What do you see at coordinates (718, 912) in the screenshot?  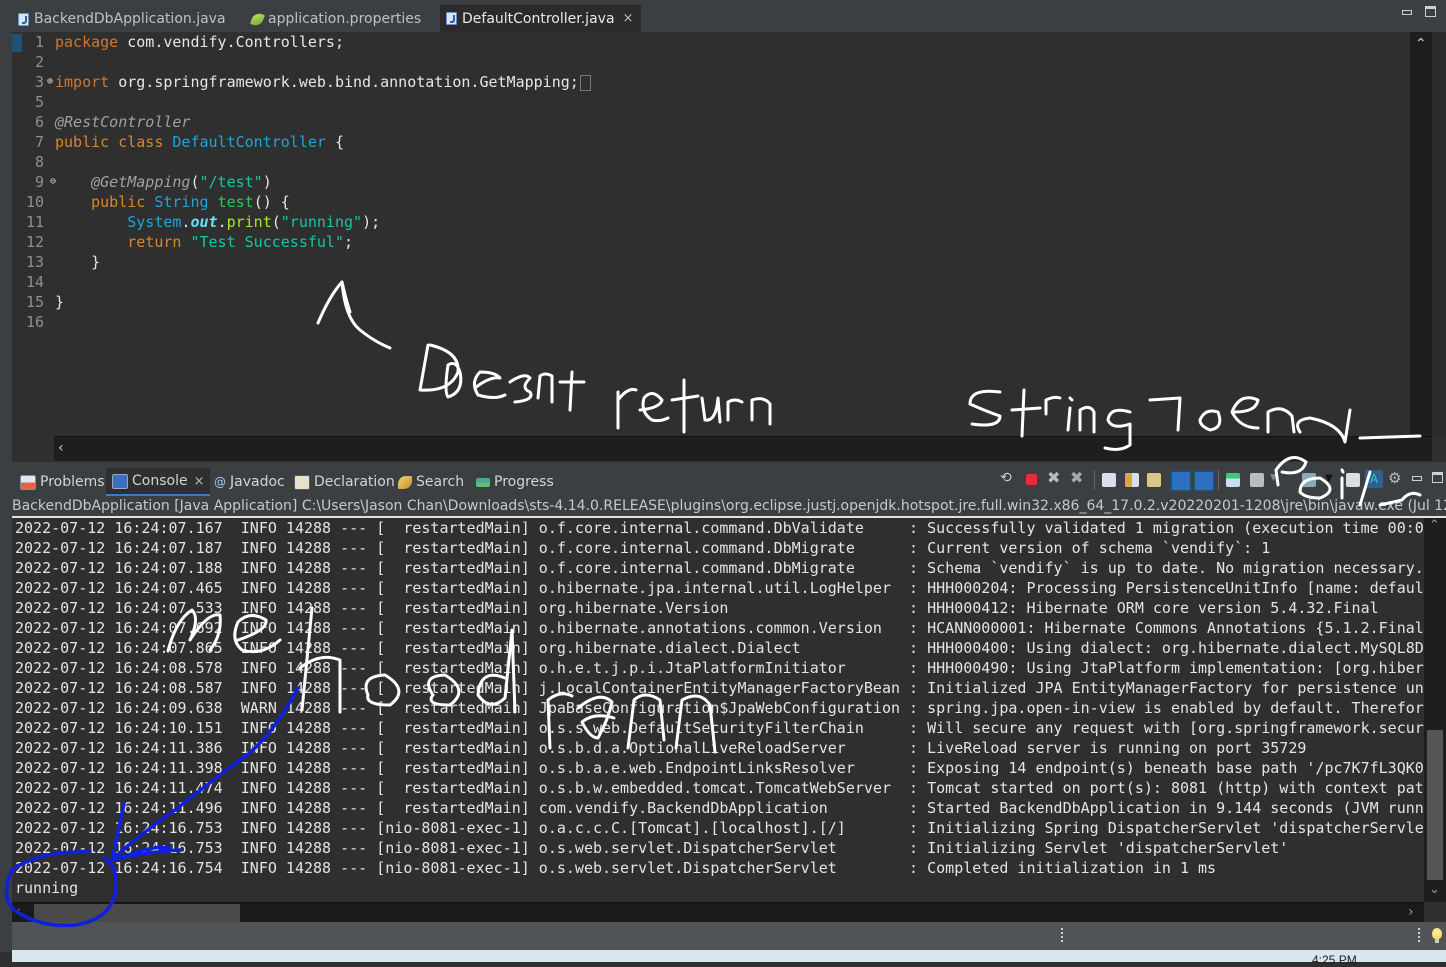 I see `console-horizontal-scrollbar: ‹ ›` at bounding box center [718, 912].